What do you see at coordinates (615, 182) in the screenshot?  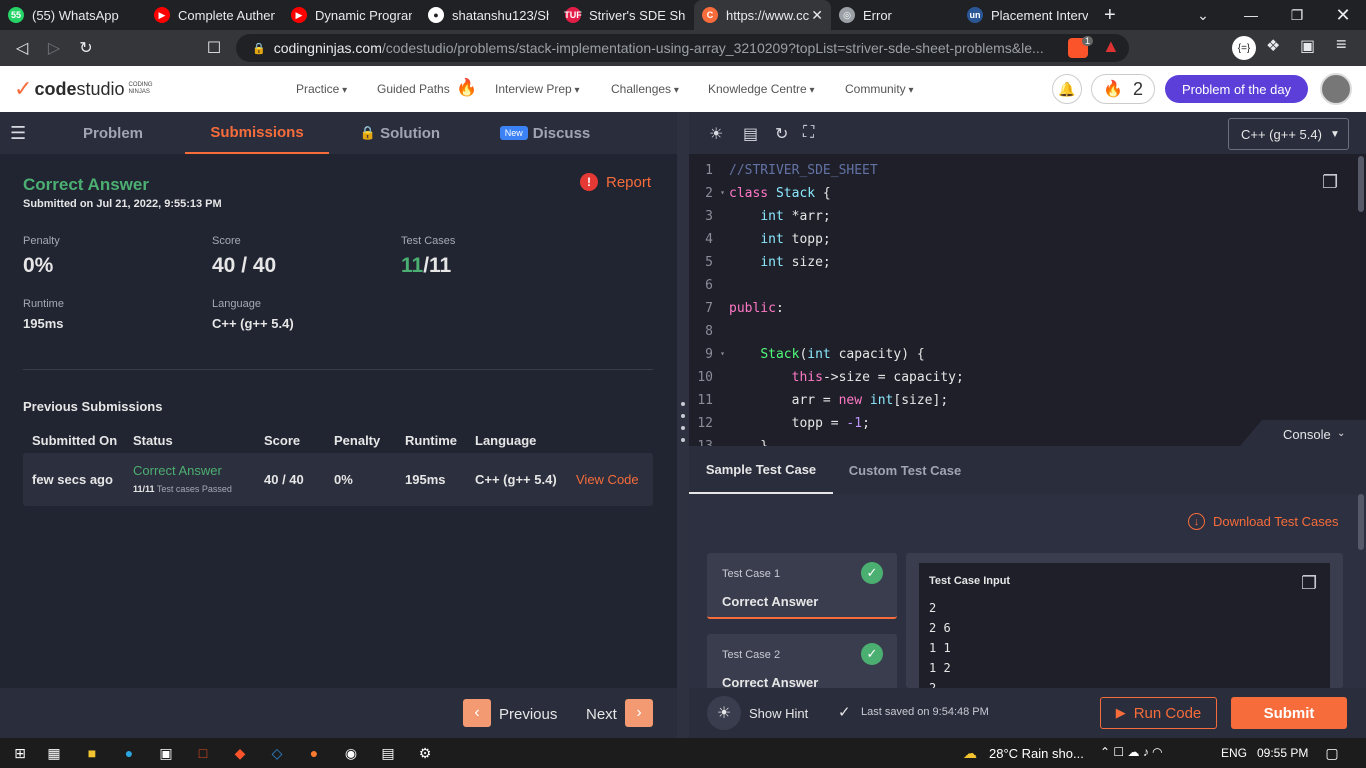 I see `report-button: ! Report` at bounding box center [615, 182].